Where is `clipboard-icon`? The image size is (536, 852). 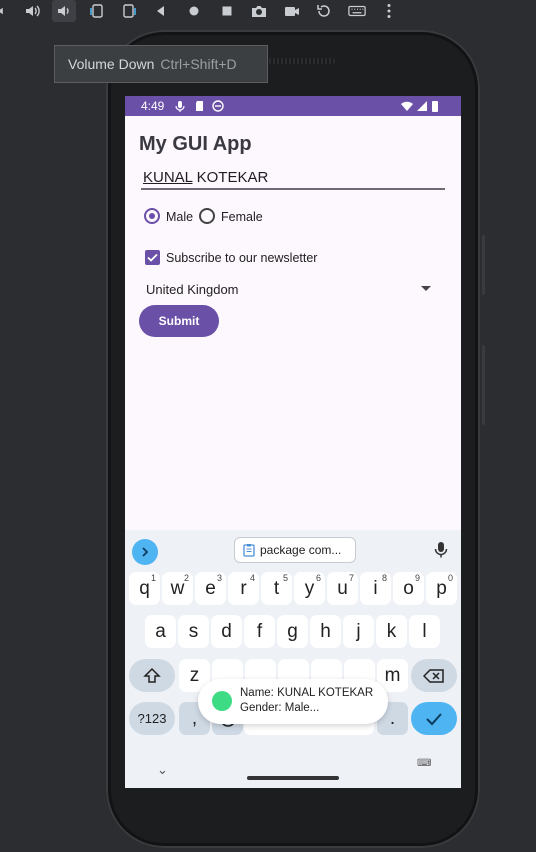
clipboard-icon is located at coordinates (249, 550).